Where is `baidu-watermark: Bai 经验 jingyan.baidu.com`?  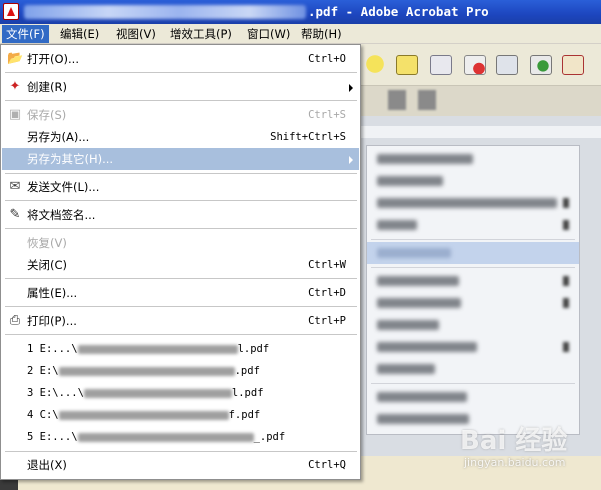 baidu-watermark: Bai 经验 jingyan.baidu.com is located at coordinates (525, 450).